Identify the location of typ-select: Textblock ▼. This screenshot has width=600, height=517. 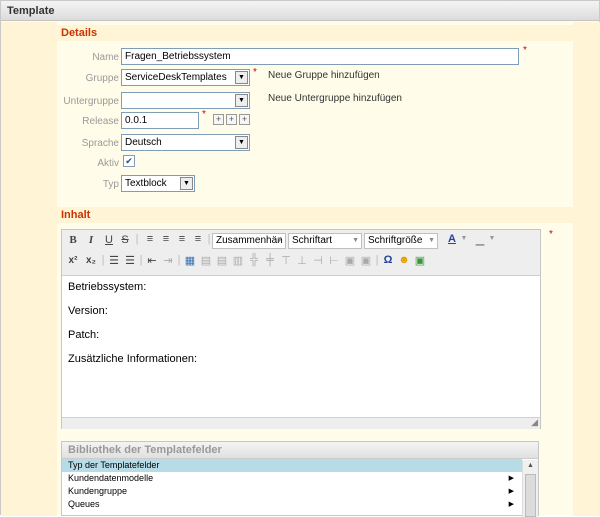
(158, 183).